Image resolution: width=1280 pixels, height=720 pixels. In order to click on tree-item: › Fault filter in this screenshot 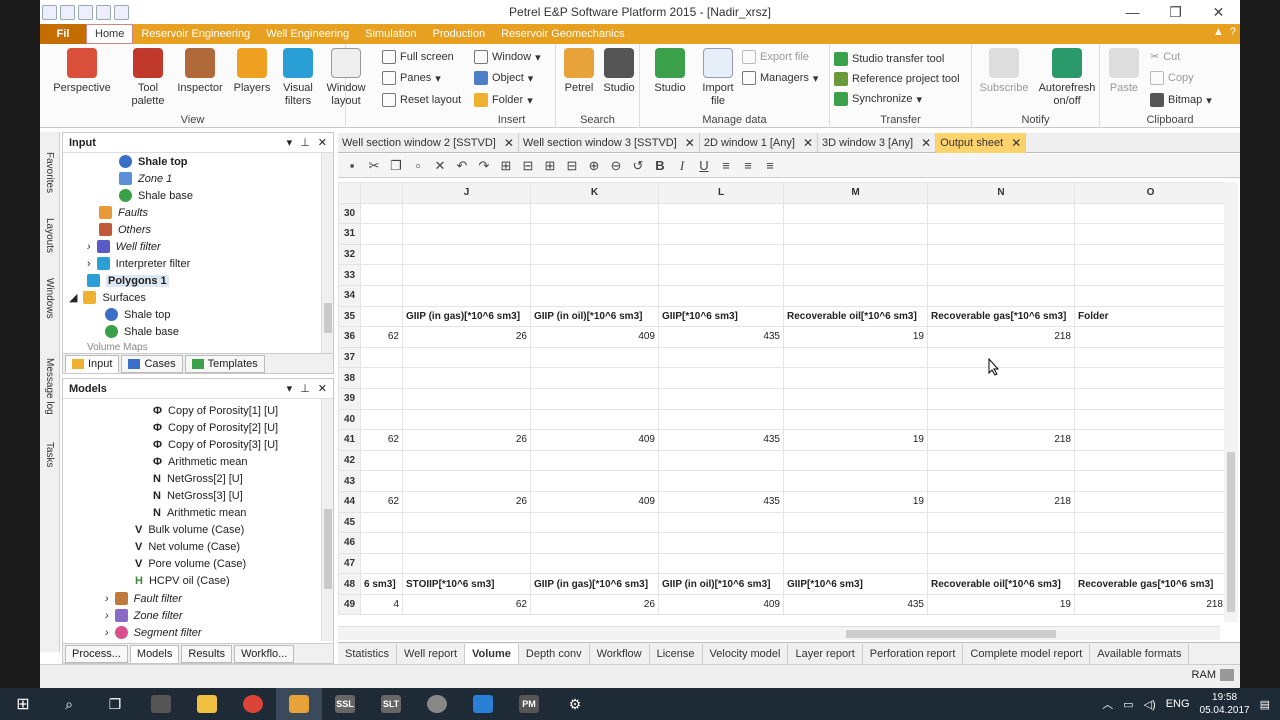, I will do `click(143, 598)`.